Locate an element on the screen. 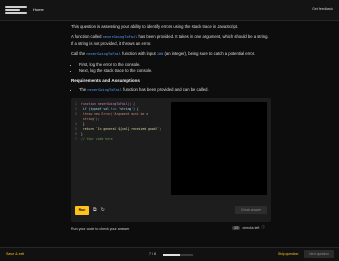 The width and height of the screenshot is (339, 261). home-link: Home is located at coordinates (38, 9).